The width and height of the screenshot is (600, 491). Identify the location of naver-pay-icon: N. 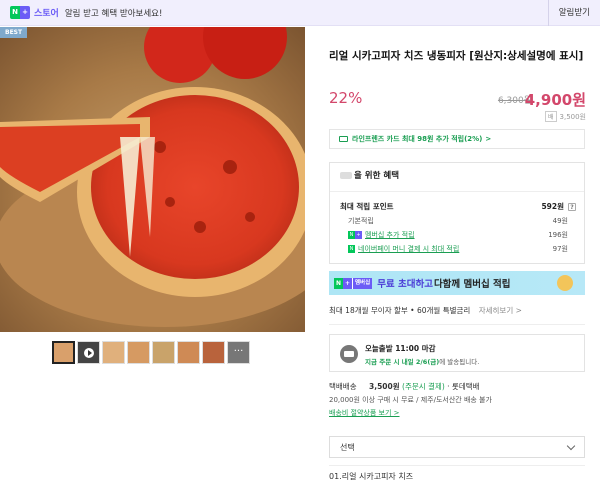
(351, 249).